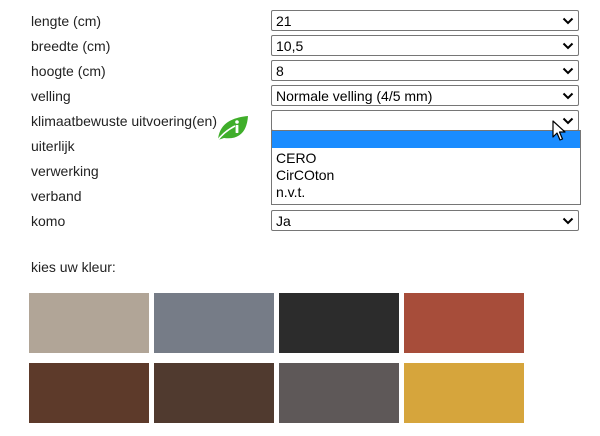 This screenshot has height=436, width=600. Describe the element at coordinates (48, 221) in the screenshot. I see `field-label: komo` at that location.